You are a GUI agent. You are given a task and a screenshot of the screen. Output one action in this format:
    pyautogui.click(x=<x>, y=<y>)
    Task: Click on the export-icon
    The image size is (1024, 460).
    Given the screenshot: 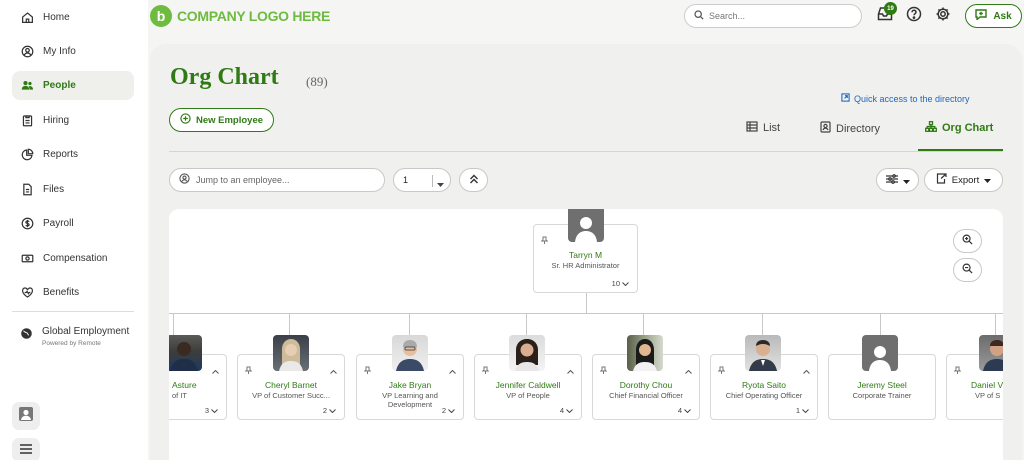 What is the action you would take?
    pyautogui.click(x=941, y=180)
    